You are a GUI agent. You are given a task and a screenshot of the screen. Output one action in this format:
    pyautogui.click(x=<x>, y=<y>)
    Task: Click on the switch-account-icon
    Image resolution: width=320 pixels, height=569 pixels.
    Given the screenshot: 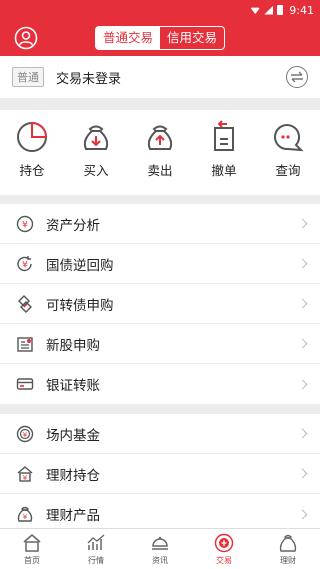 What is the action you would take?
    pyautogui.click(x=297, y=77)
    